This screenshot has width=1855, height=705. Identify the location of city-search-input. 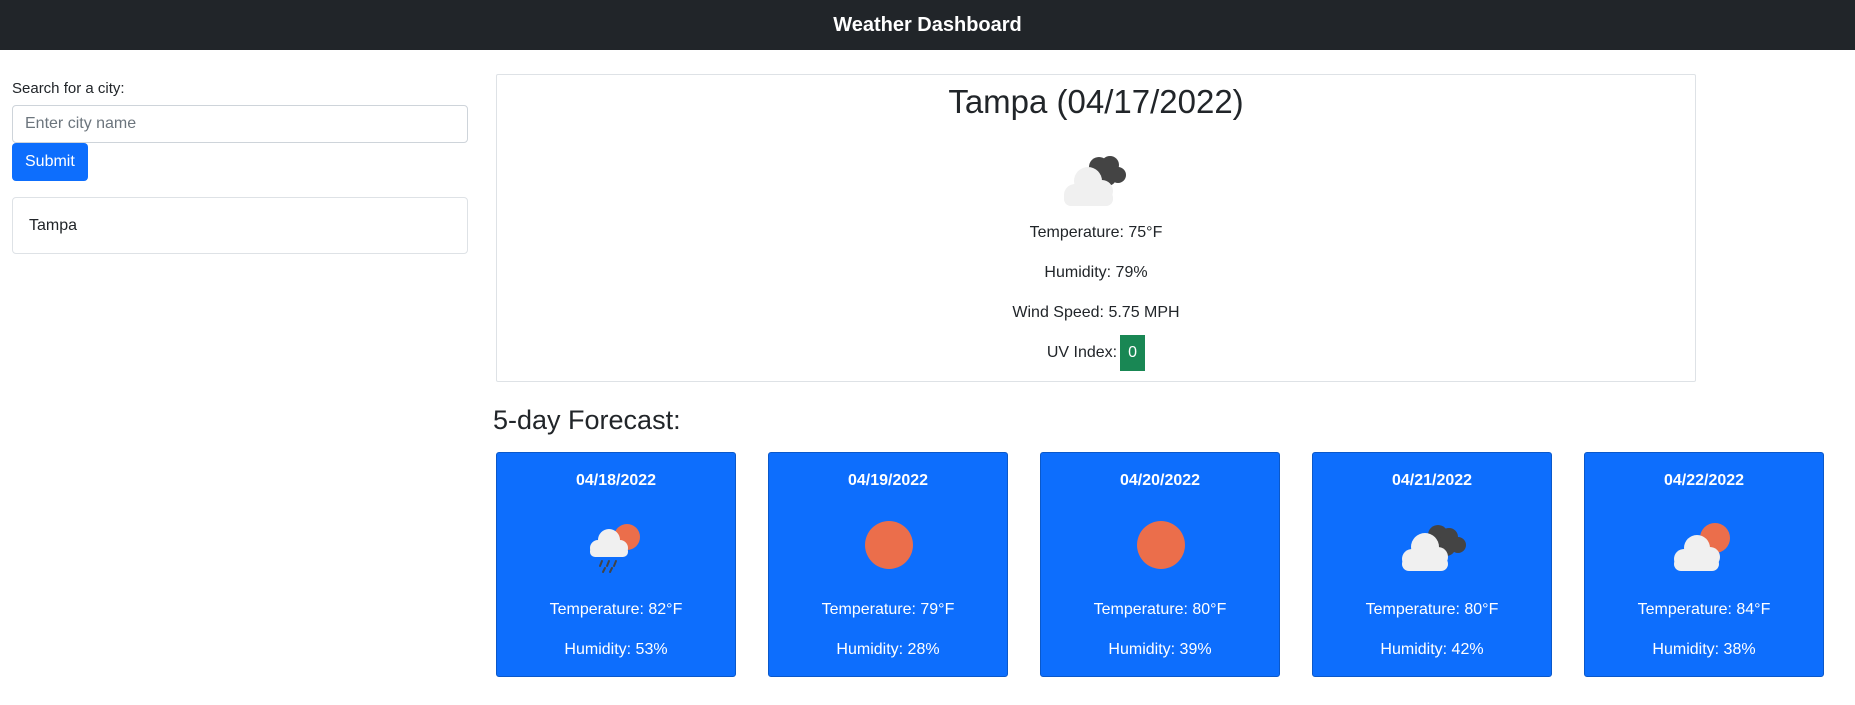
(240, 124).